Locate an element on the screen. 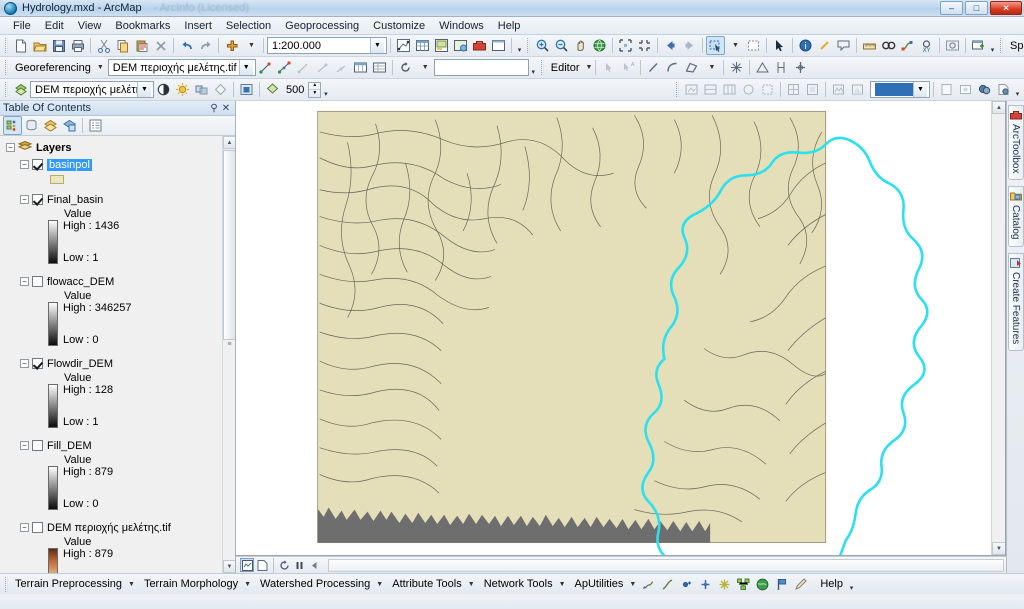  assign-river-order-icon is located at coordinates (667, 584).